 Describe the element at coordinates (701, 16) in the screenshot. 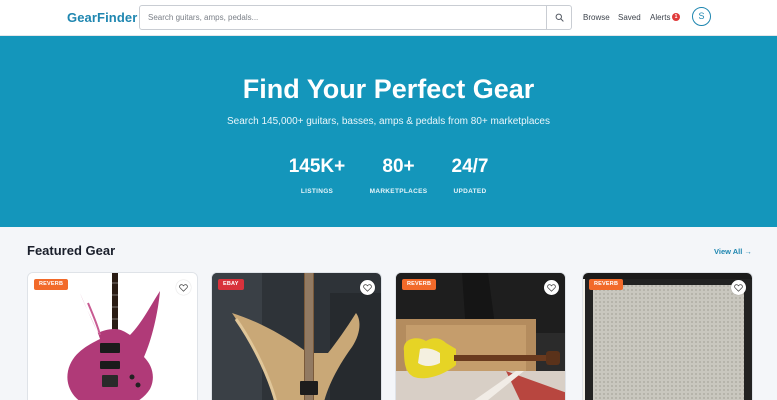

I see `user-avatar: S` at that location.